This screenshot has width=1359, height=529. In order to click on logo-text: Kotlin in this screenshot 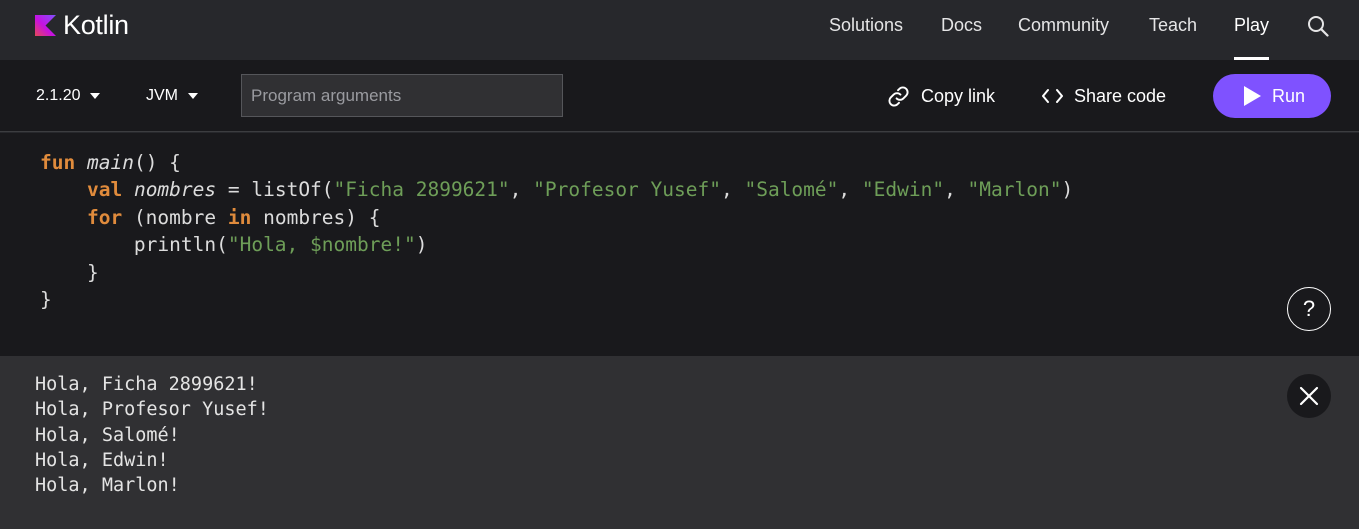, I will do `click(96, 25)`.